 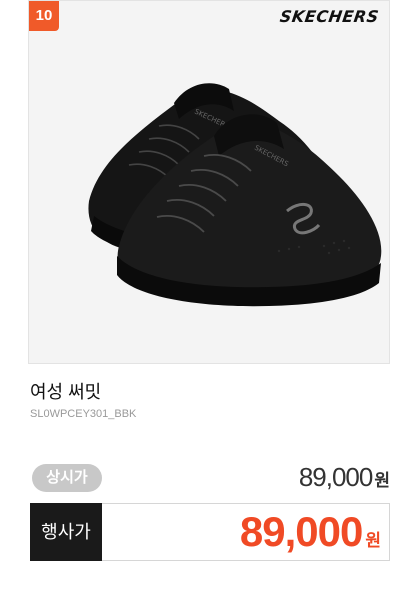 What do you see at coordinates (301, 531) in the screenshot?
I see `sale-price-value: 89,000` at bounding box center [301, 531].